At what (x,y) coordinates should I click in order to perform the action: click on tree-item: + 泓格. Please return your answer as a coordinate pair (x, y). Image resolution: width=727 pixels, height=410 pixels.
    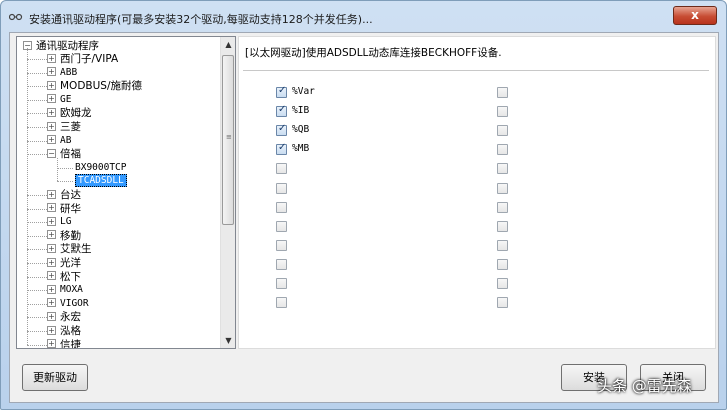
    Looking at the image, I should click on (64, 331).